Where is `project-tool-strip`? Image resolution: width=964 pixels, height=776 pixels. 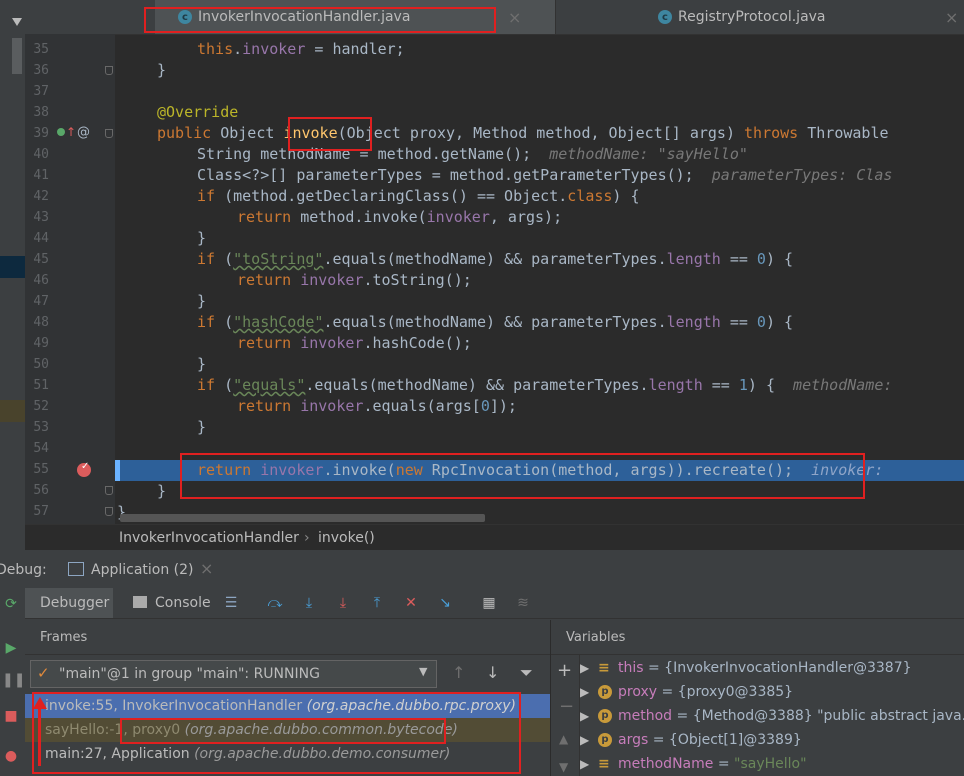
project-tool-strip is located at coordinates (12, 275).